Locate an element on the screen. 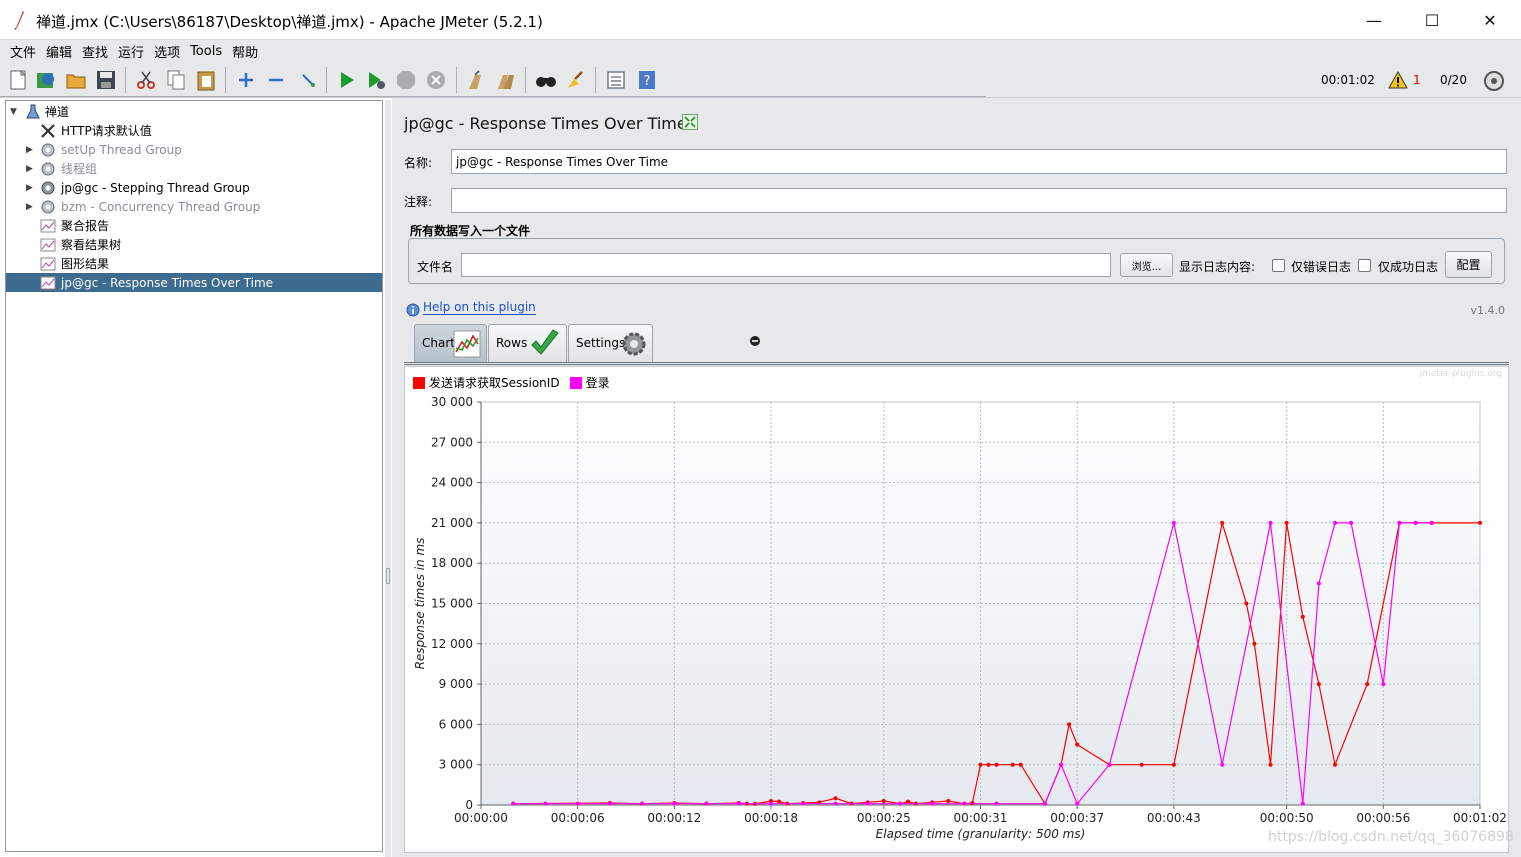 The image size is (1521, 857). new-file-icon is located at coordinates (18, 80).